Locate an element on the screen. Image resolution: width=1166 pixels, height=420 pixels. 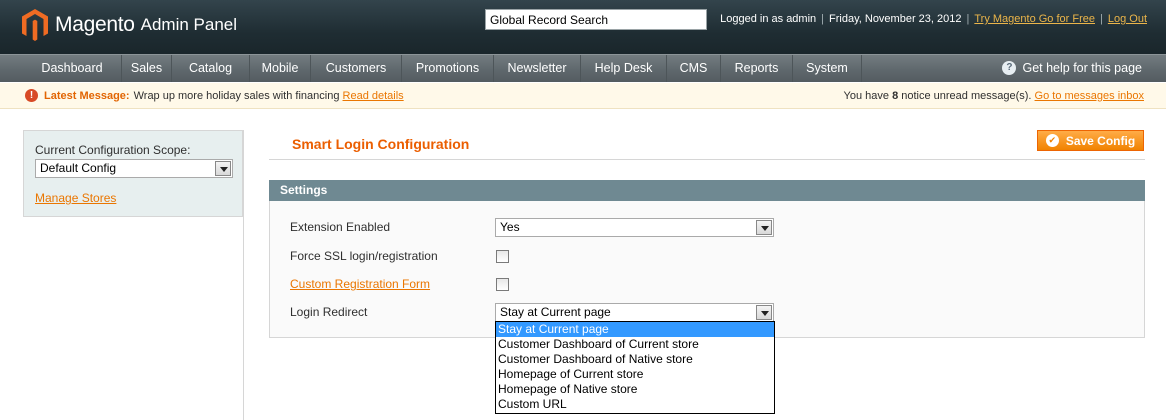
dropdown-option: Custom URL is located at coordinates (635, 404).